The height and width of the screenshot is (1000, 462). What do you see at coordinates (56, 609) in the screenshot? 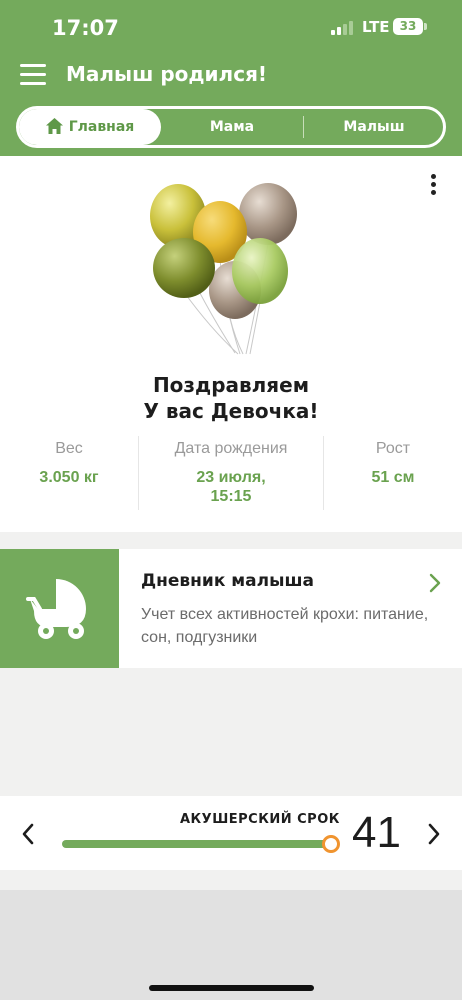
I see `baby-stroller-icon` at bounding box center [56, 609].